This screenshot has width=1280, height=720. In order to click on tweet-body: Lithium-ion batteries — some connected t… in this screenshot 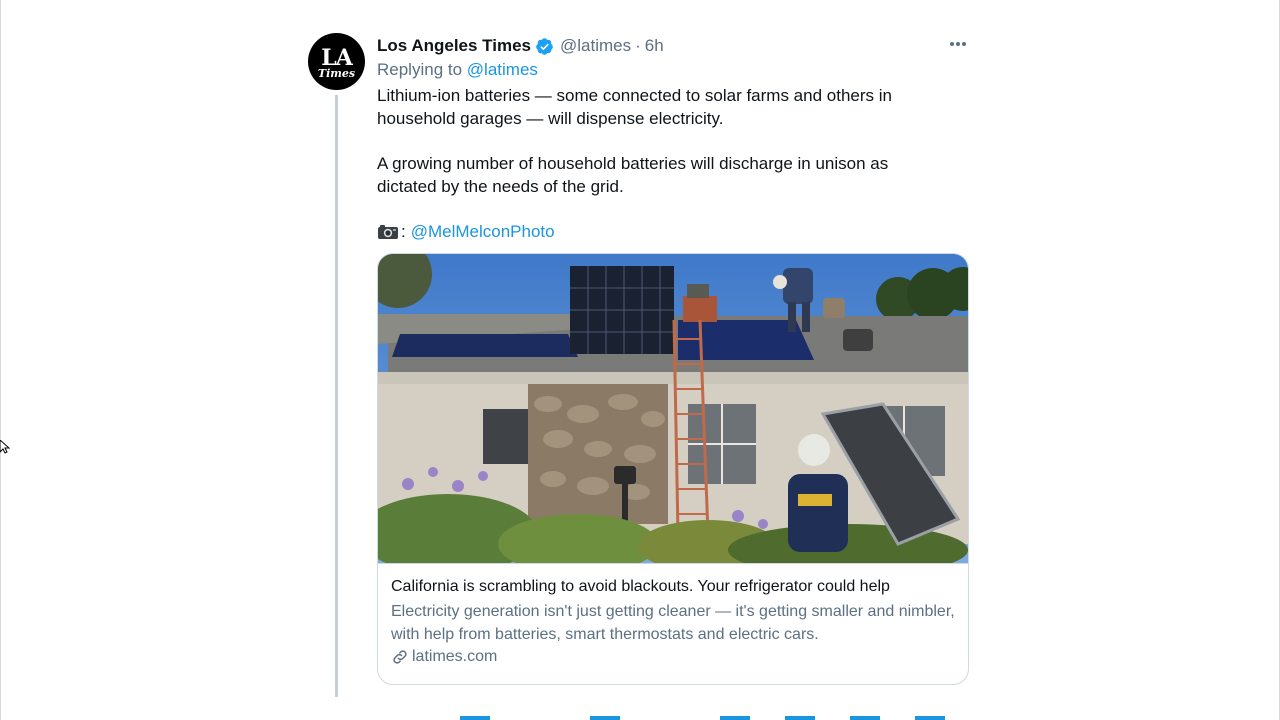, I will do `click(657, 163)`.